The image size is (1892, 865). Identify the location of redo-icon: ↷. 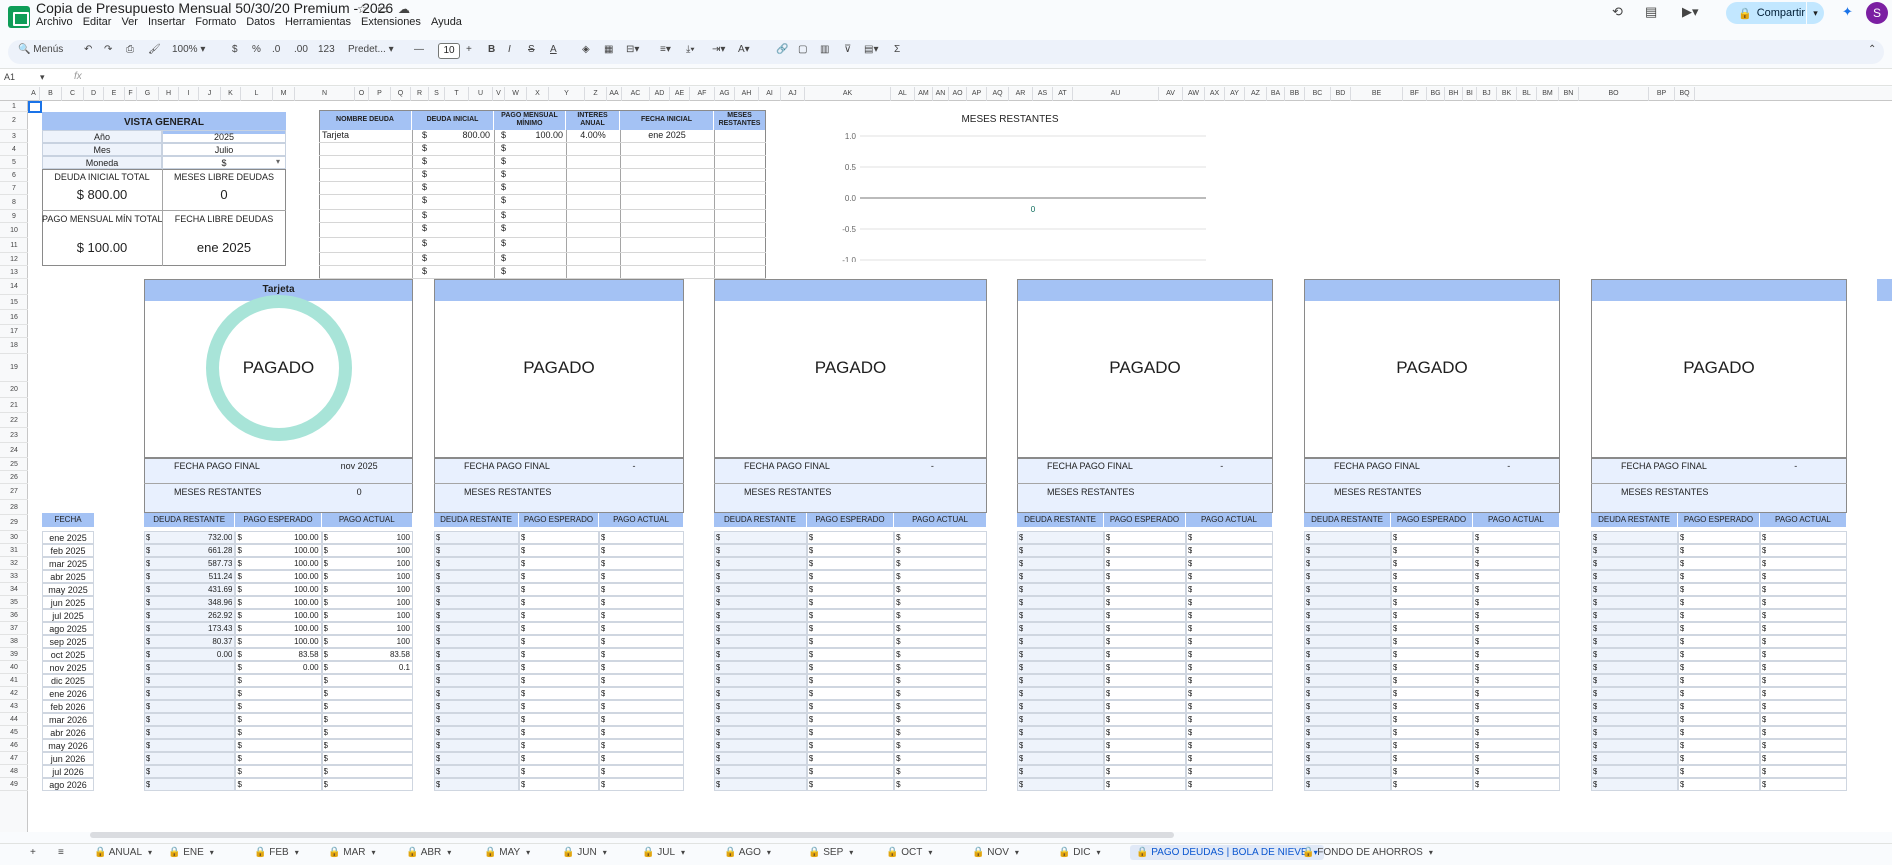
(108, 49).